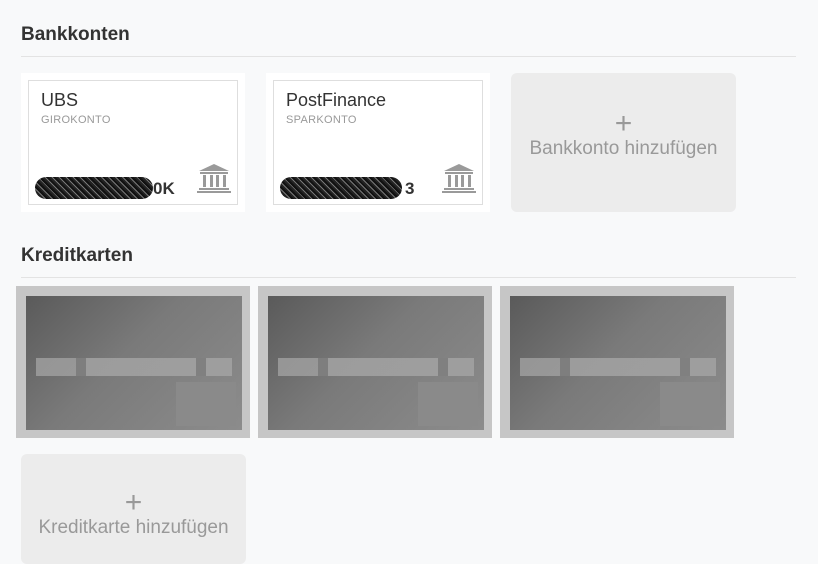 Image resolution: width=818 pixels, height=564 pixels. Describe the element at coordinates (133, 142) in the screenshot. I see `bank-account-card-ubs: UBS GIROKONTO 0K` at that location.